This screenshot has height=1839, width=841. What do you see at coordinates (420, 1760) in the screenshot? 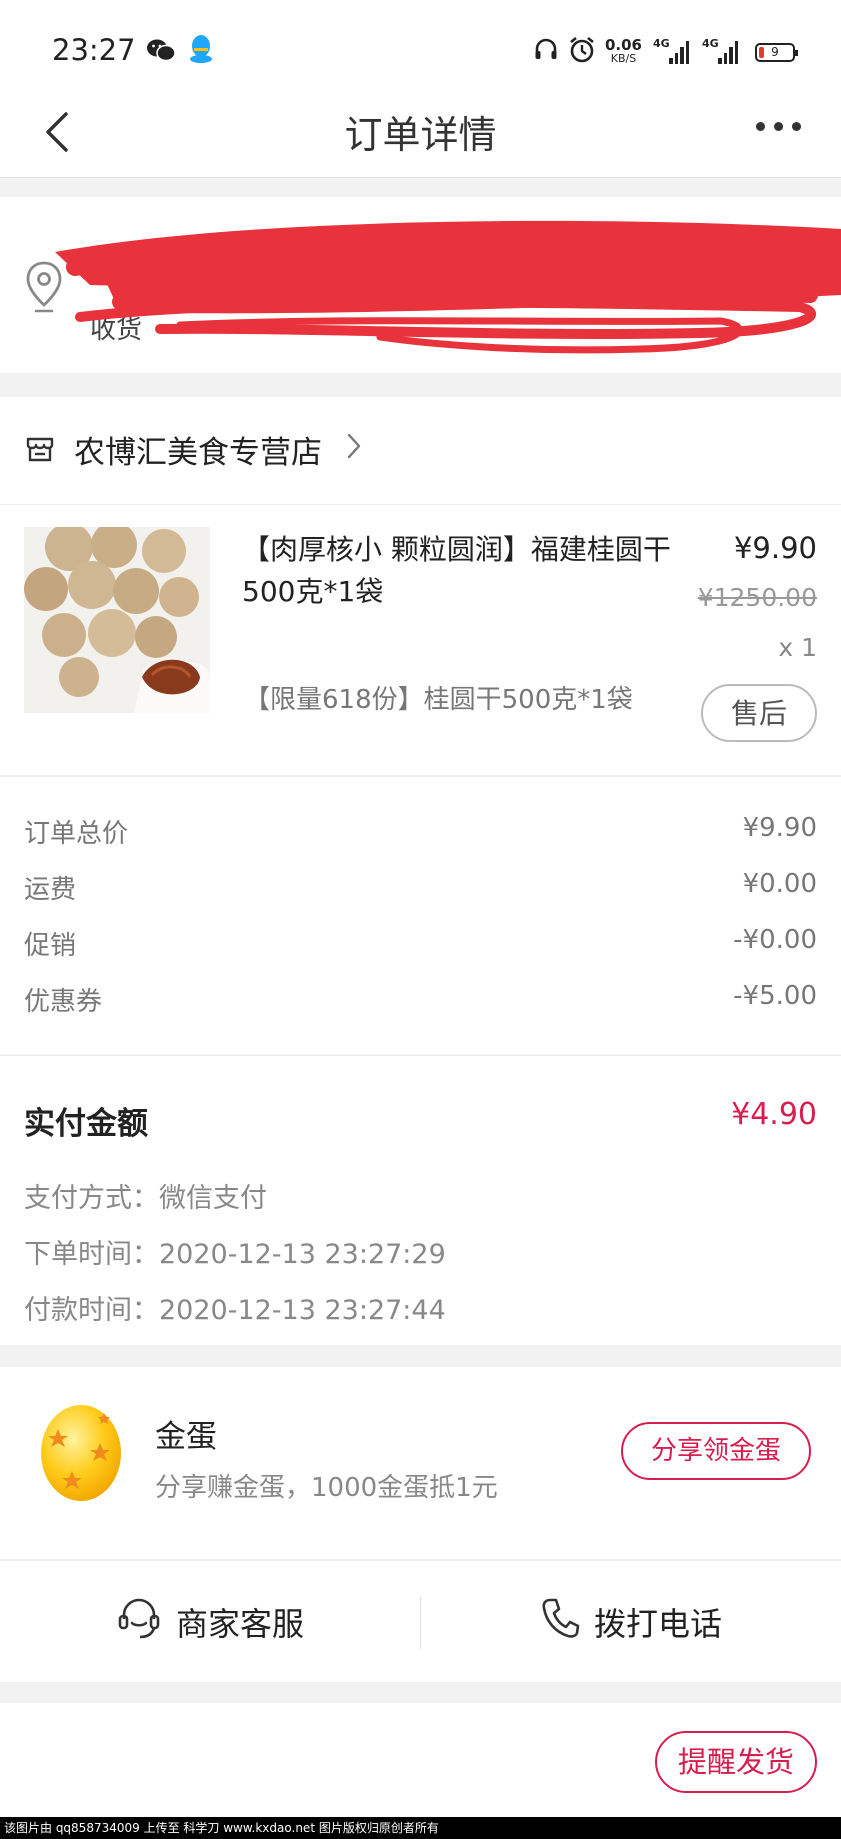
I see `bottom-actions: 提醒发货` at bounding box center [420, 1760].